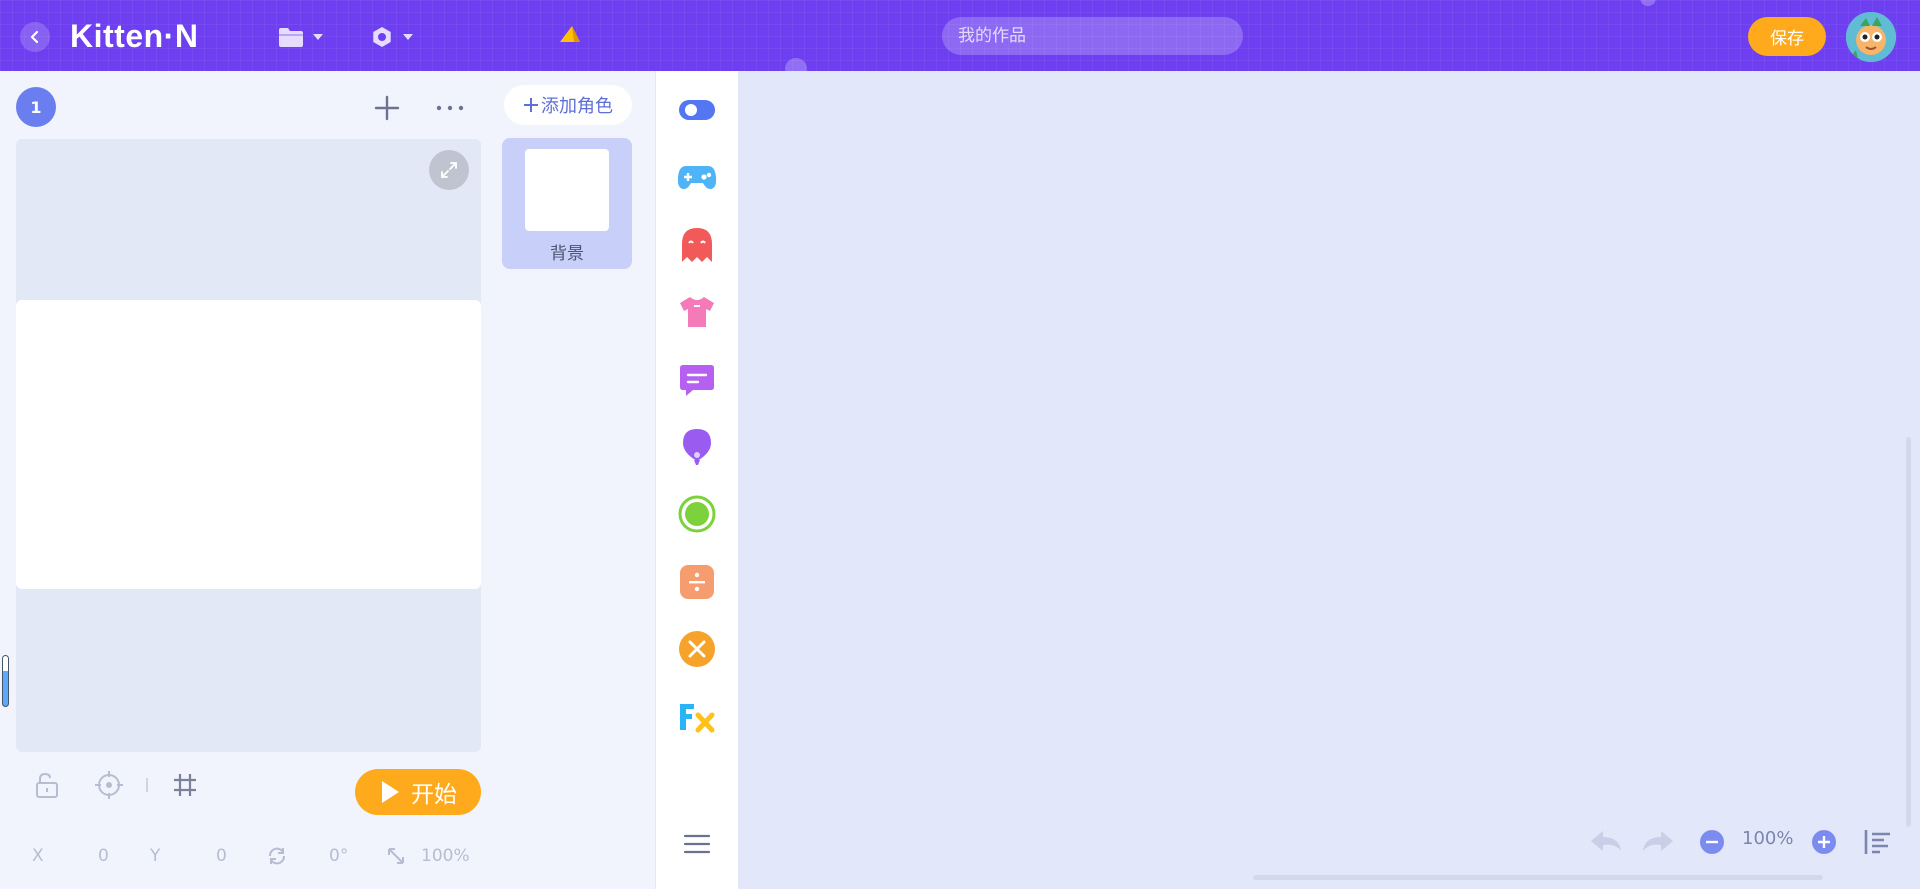 The width and height of the screenshot is (1920, 889). I want to click on undo-icon, so click(1606, 841).